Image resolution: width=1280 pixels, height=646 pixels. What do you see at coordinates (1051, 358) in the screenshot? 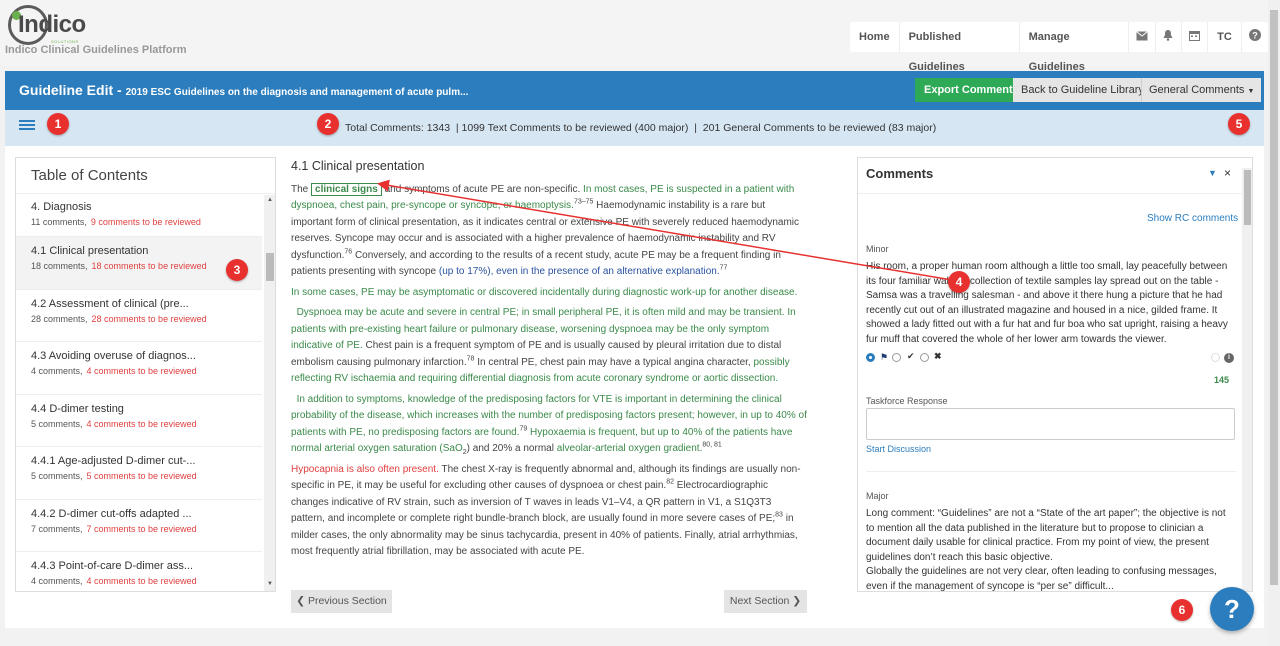
I see `review-options: ⚑ ✔ ✖ i` at bounding box center [1051, 358].